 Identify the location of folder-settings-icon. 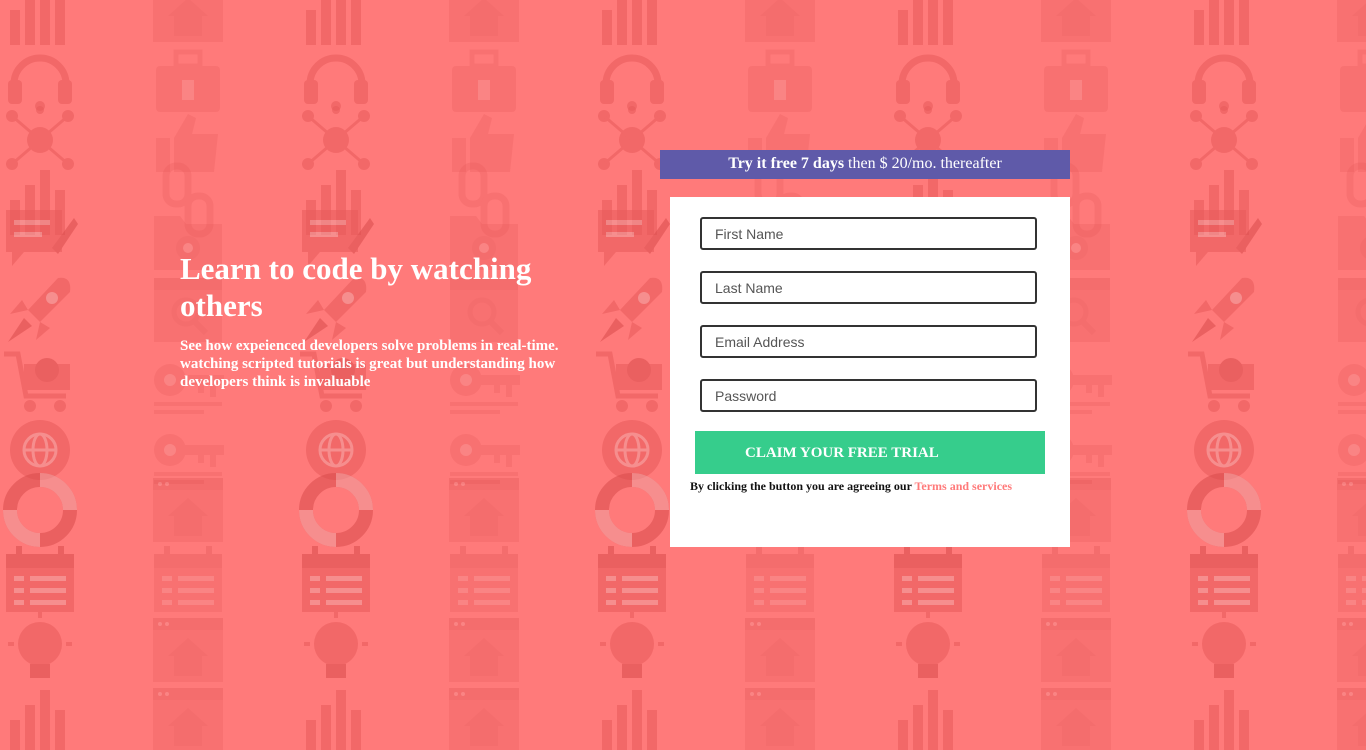
(1349, 240).